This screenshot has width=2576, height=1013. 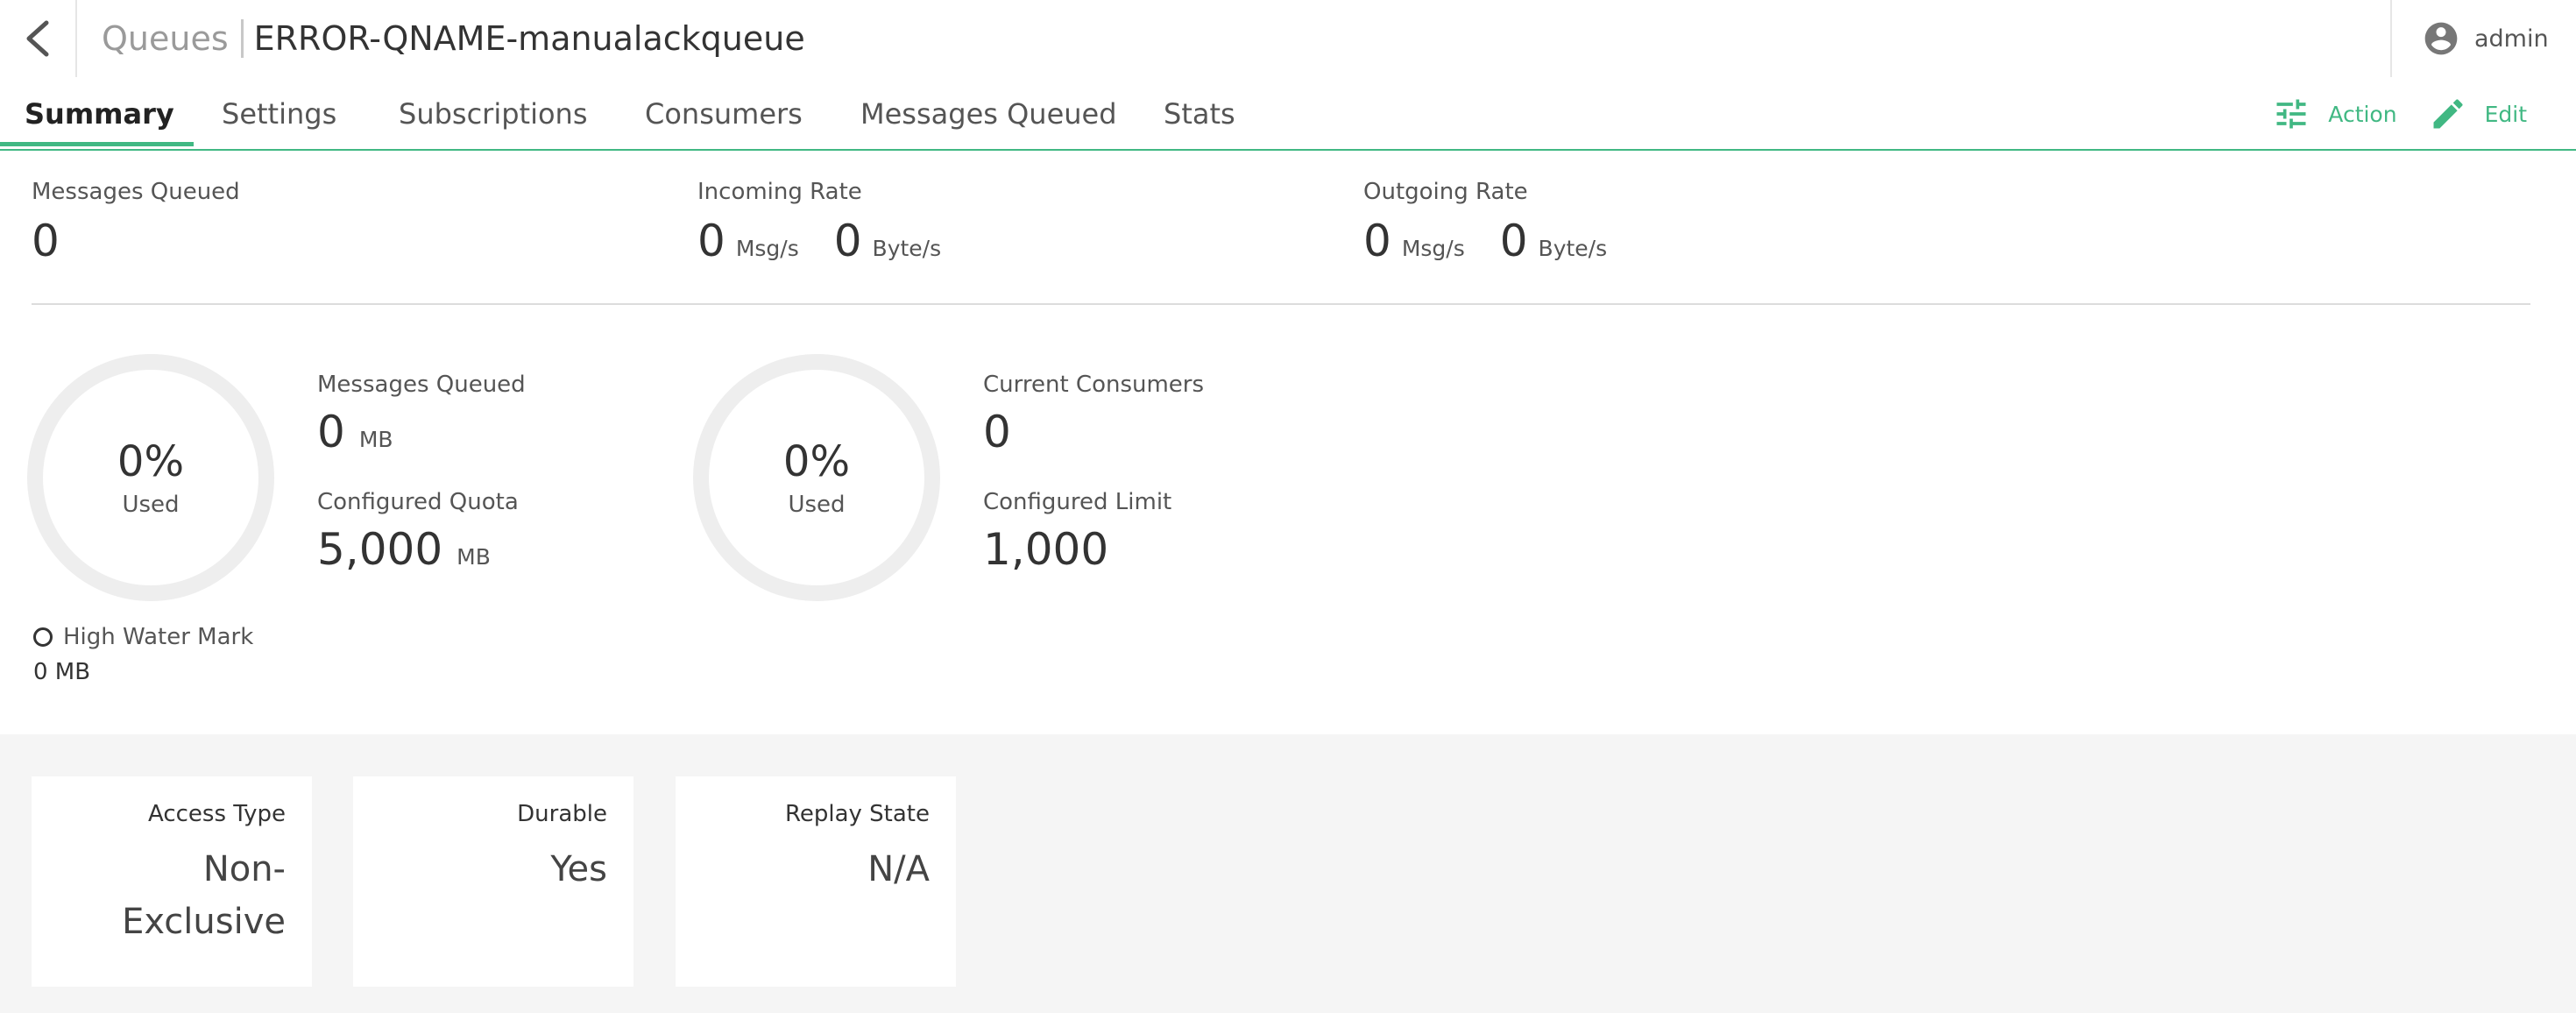 I want to click on tab-settings: Settings, so click(x=279, y=114).